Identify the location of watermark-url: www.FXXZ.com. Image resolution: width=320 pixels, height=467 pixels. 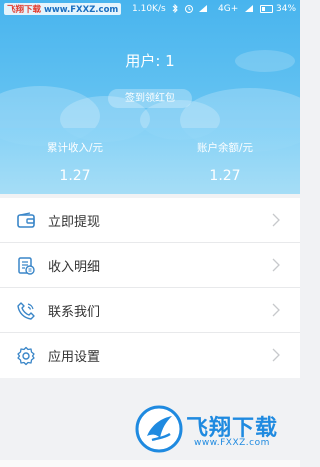
(232, 443).